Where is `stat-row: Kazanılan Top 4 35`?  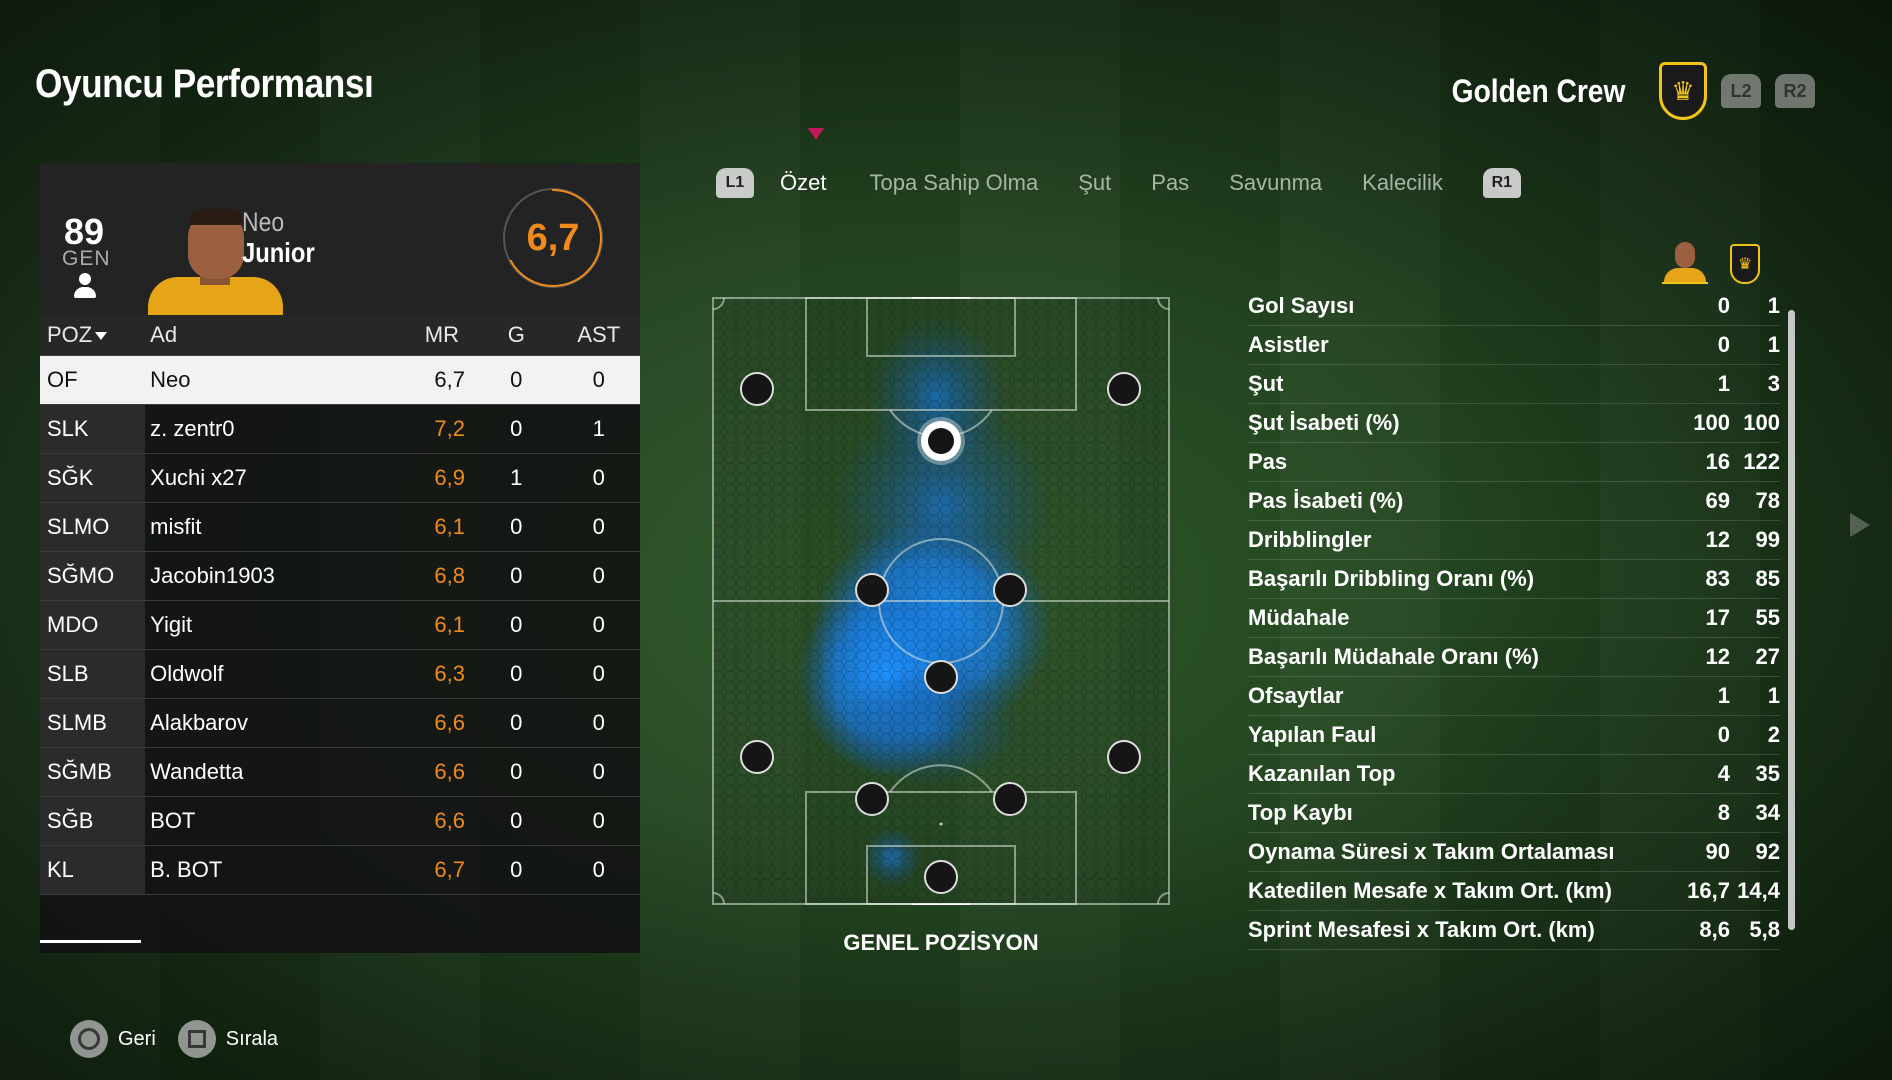
stat-row: Kazanılan Top 4 35 is located at coordinates (1514, 774).